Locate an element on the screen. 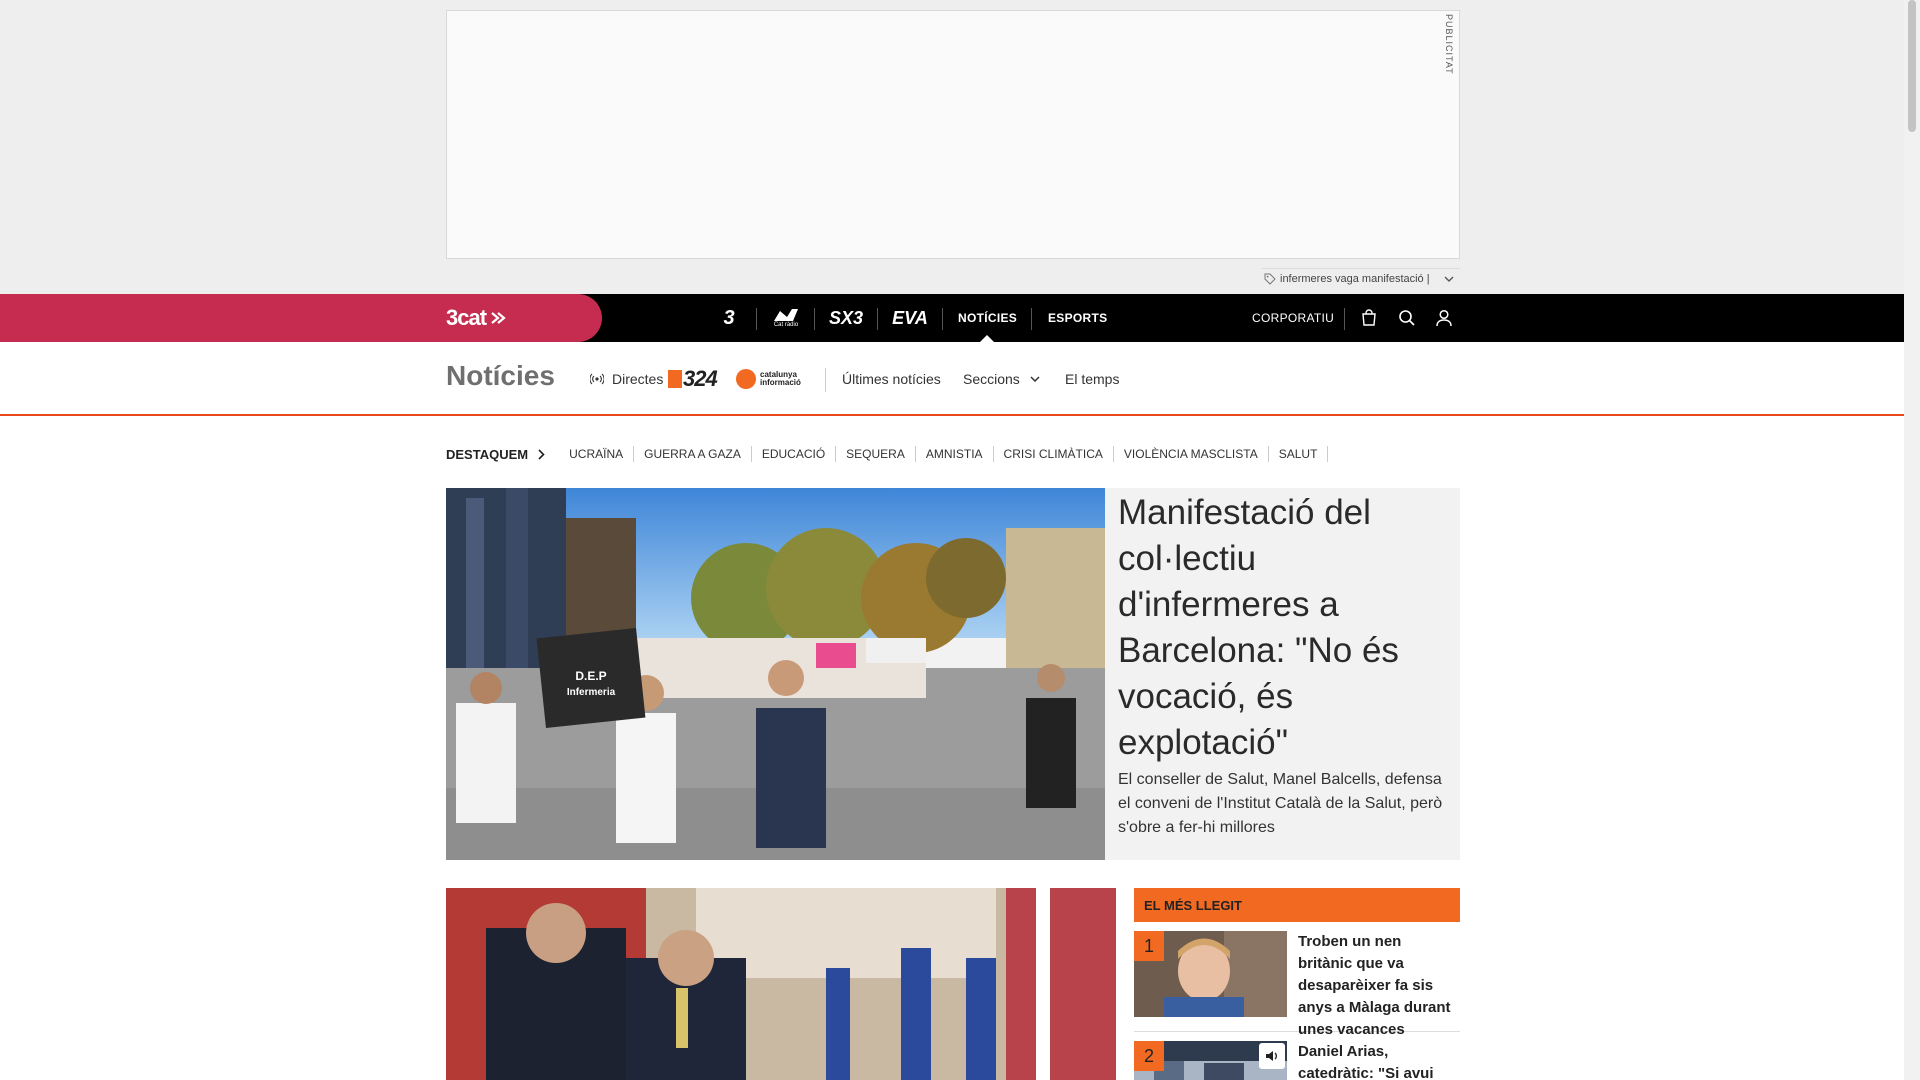  trending-text: infermeres vaga manifestació | is located at coordinates (1355, 278).